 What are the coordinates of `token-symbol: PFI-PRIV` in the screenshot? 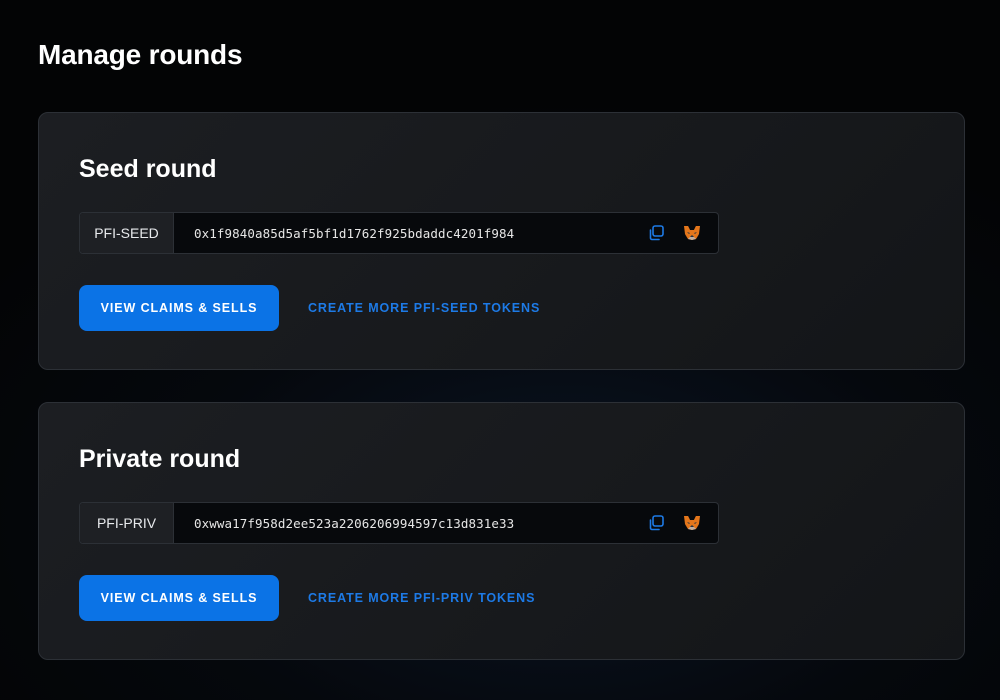 It's located at (127, 523).